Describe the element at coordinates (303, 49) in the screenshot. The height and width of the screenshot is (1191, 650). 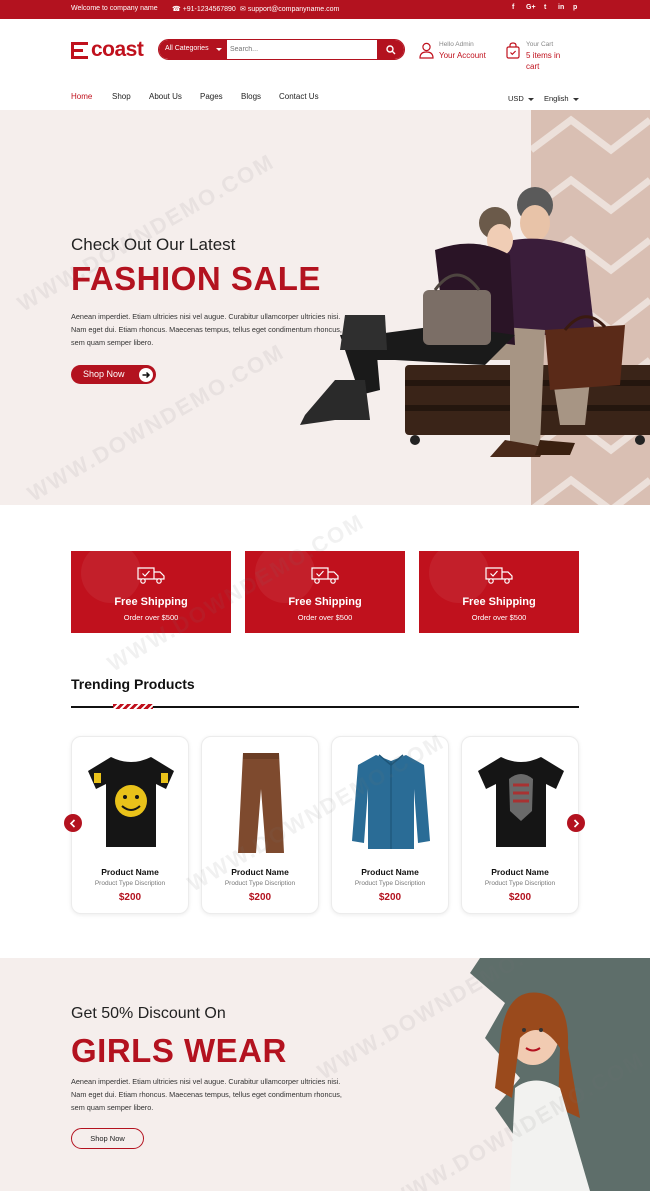
I see `search-input` at that location.